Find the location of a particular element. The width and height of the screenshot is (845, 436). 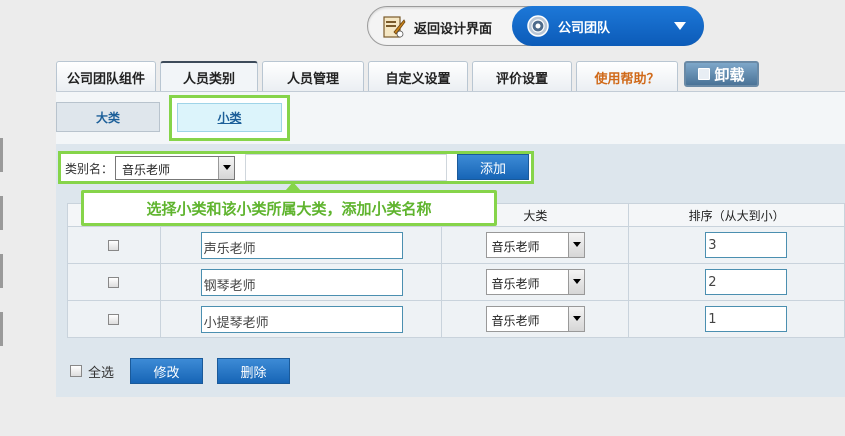

header-order: 排序（从大到小） is located at coordinates (736, 215).